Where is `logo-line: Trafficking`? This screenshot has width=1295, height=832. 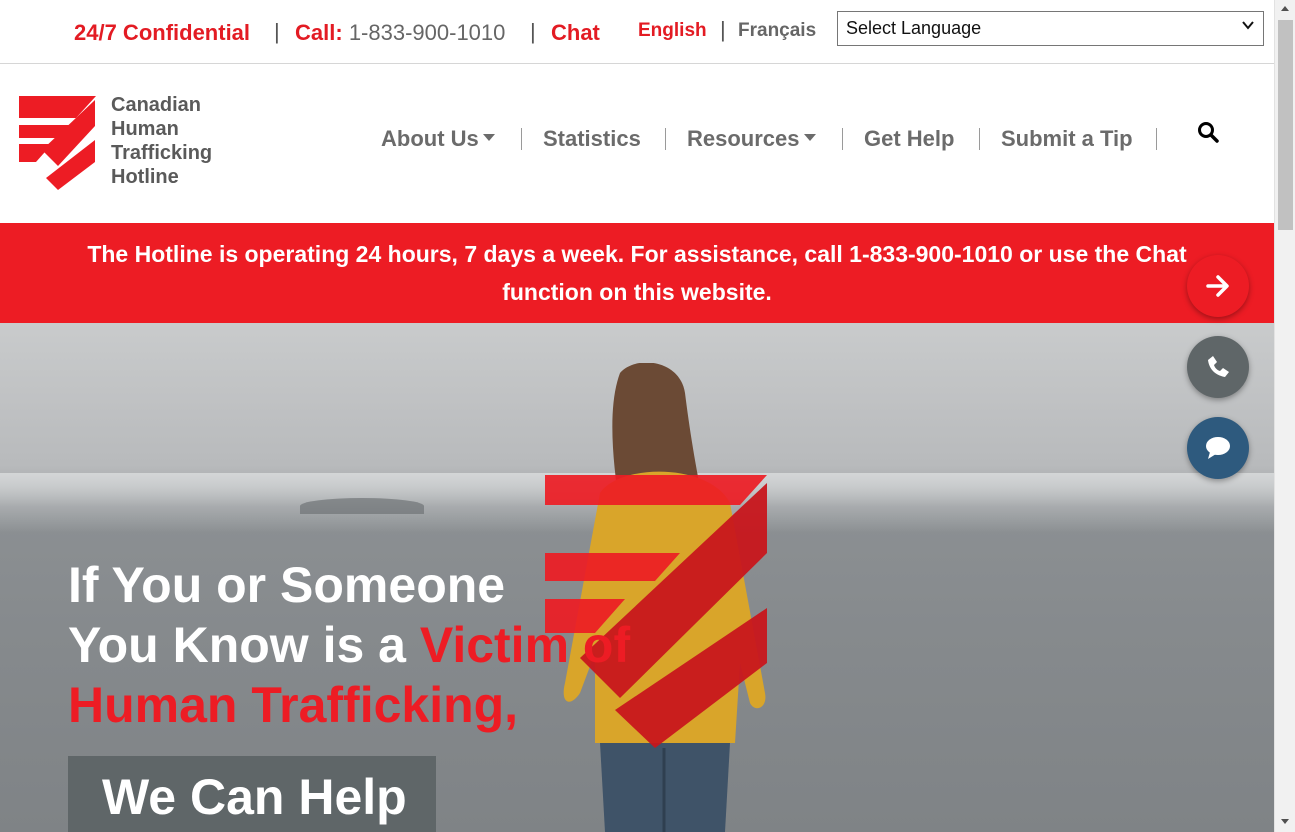
logo-line: Trafficking is located at coordinates (162, 153).